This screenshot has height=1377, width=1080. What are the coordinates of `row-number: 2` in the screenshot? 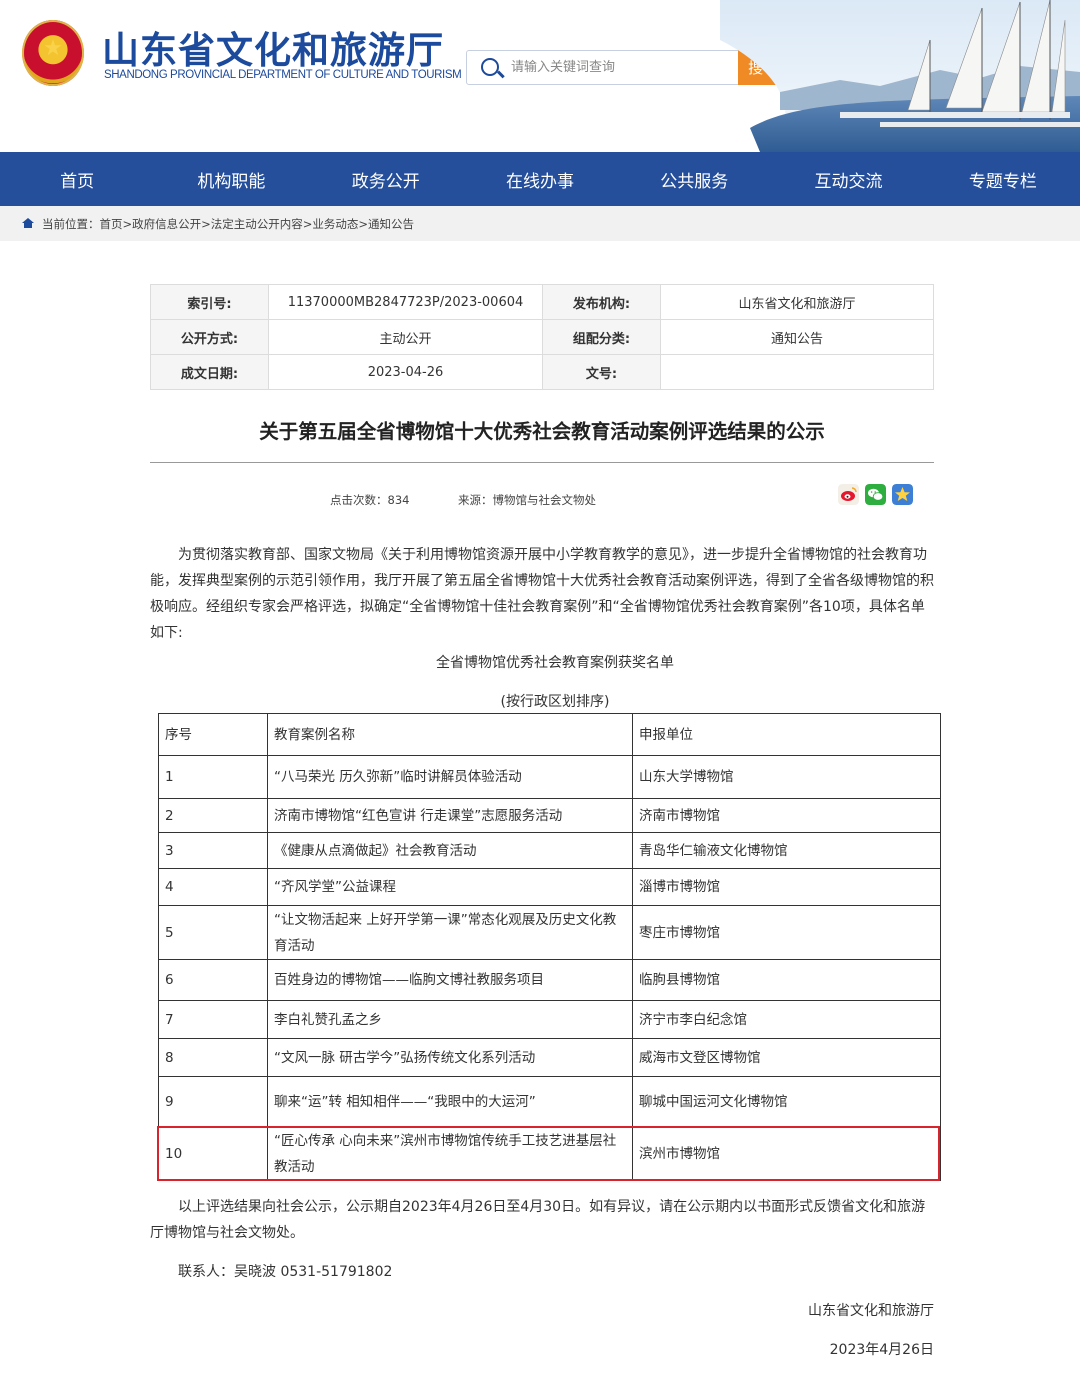 It's located at (213, 815).